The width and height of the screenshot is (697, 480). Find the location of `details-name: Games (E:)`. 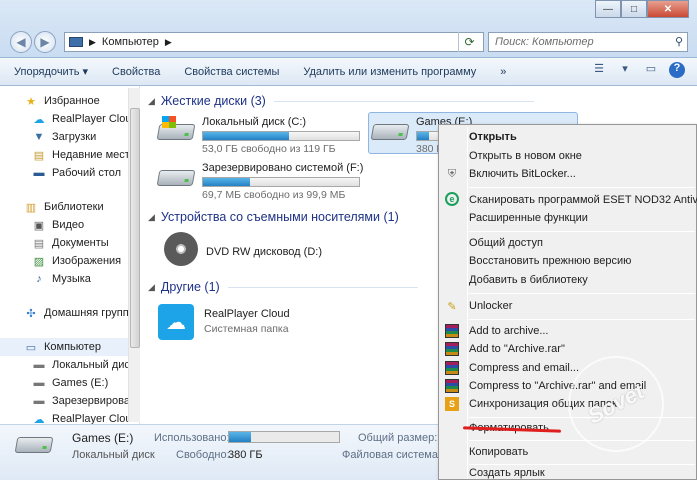

details-name: Games (E:) is located at coordinates (103, 438).